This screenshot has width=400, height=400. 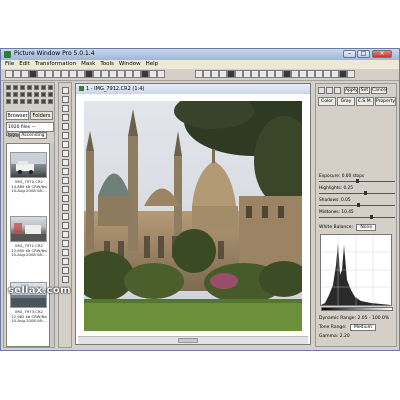 What do you see at coordinates (52, 245) in the screenshot?
I see `thumbnail-scrollbar` at bounding box center [52, 245].